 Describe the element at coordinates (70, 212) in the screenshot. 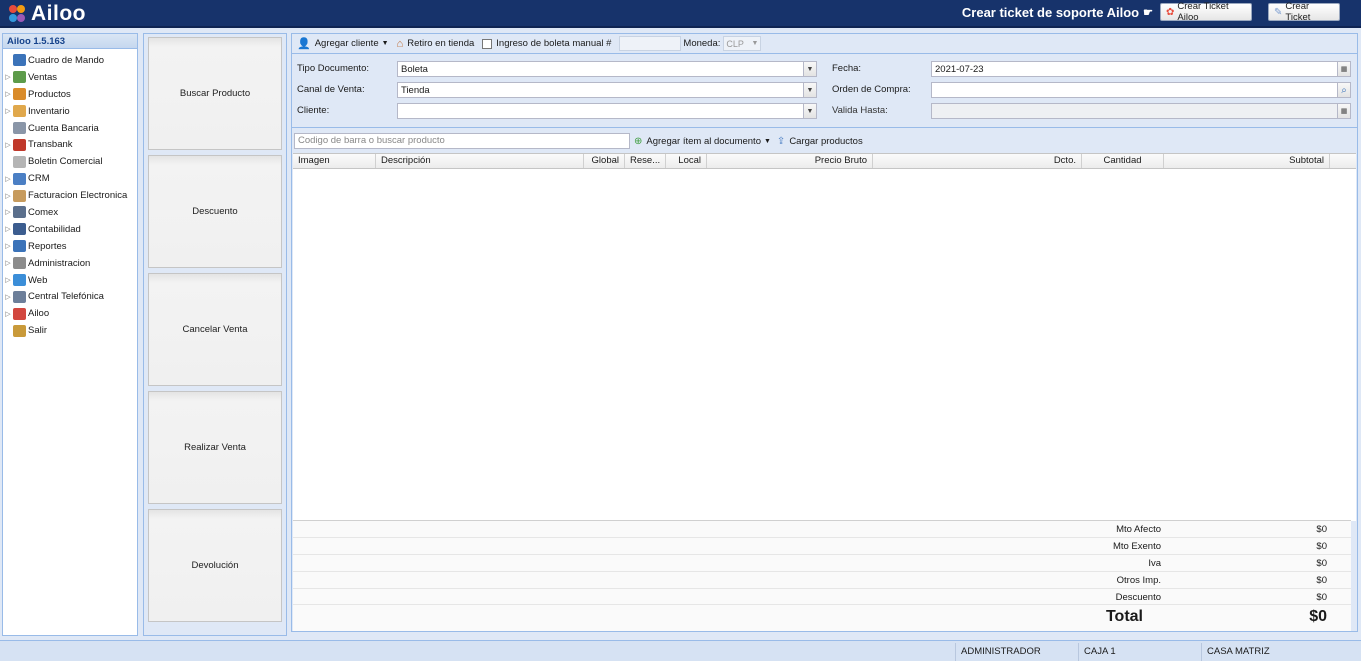

I see `tree-item: ▷ Comex` at that location.